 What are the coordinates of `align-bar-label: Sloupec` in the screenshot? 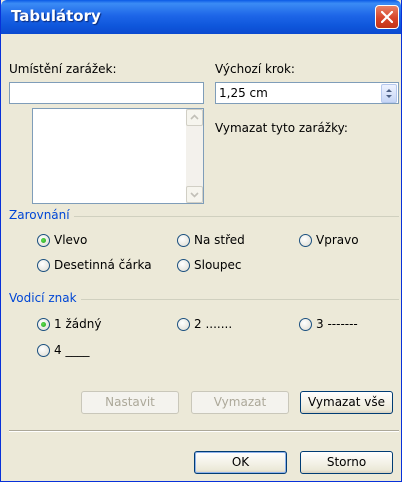 It's located at (218, 265).